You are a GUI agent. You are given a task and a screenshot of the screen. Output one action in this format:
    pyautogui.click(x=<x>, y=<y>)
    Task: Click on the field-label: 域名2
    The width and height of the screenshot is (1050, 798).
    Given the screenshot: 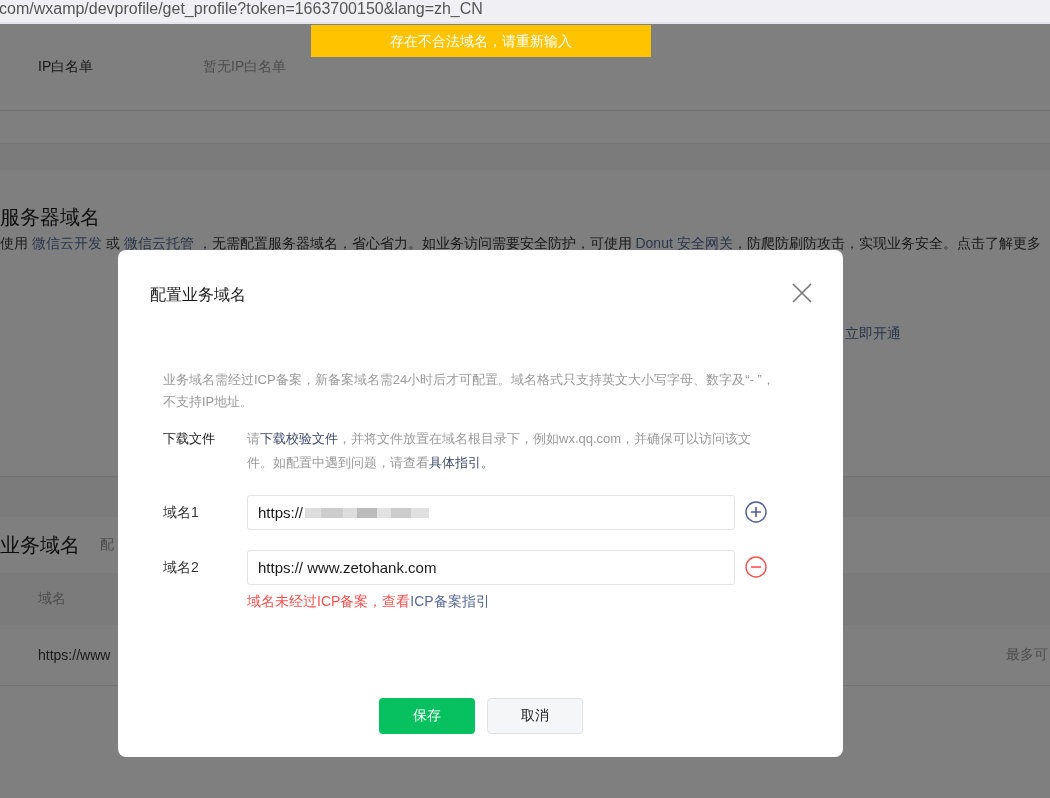 What is the action you would take?
    pyautogui.click(x=181, y=567)
    